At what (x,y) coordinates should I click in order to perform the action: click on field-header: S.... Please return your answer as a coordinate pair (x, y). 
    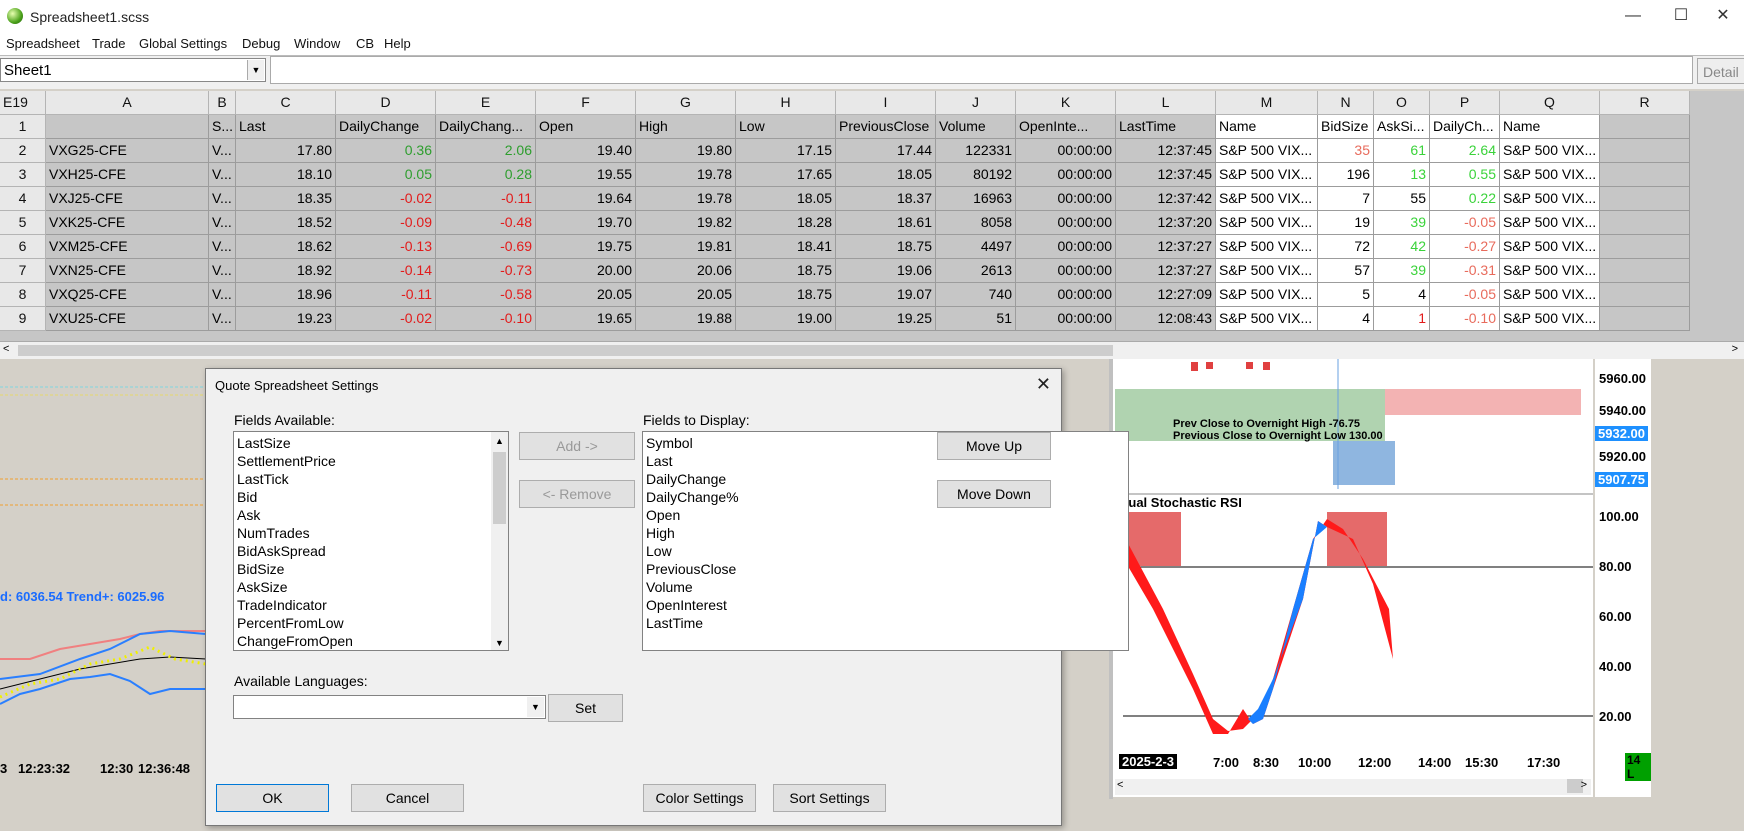
    Looking at the image, I should click on (222, 127).